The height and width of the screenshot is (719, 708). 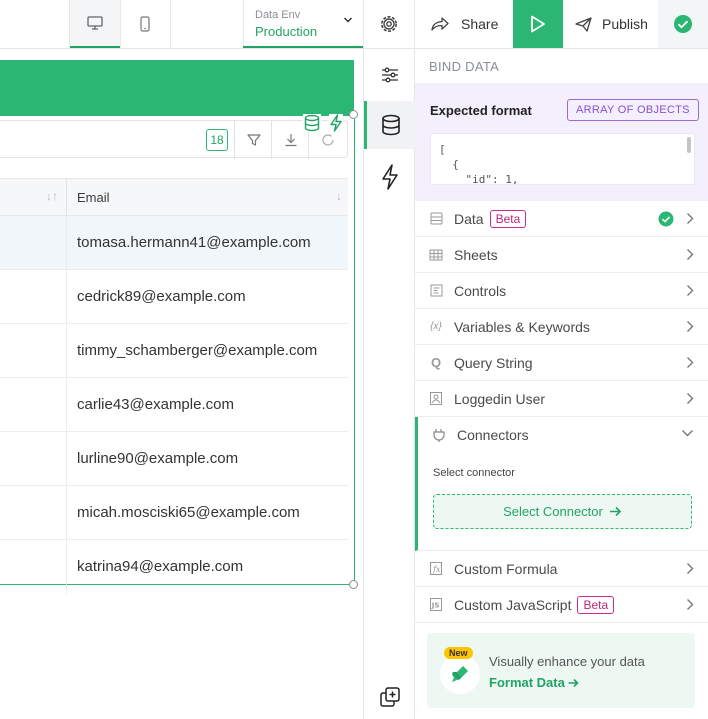 I want to click on bind-source-query-string: Q Query String, so click(x=561, y=363).